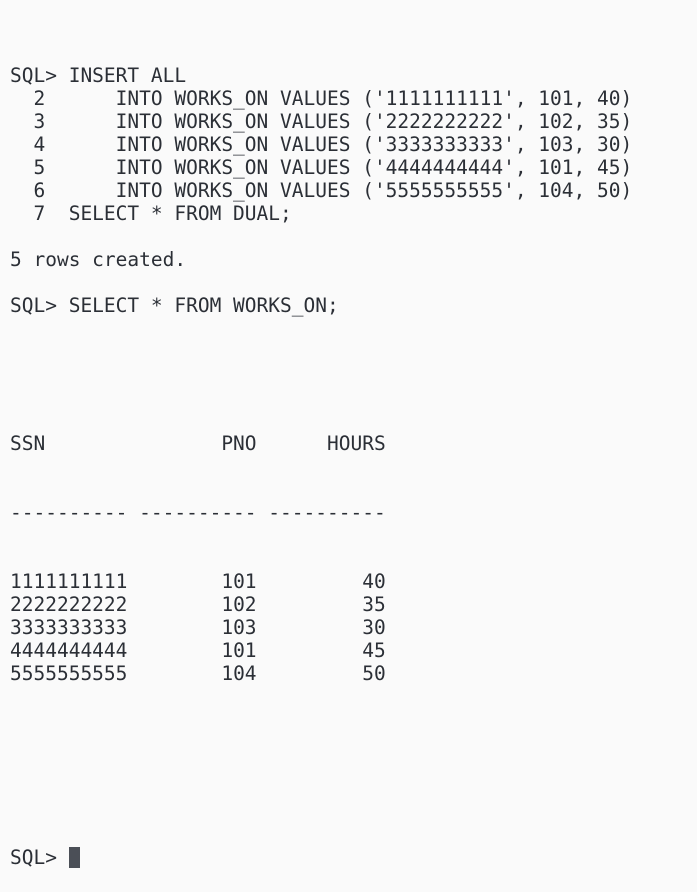 This screenshot has height=892, width=697. Describe the element at coordinates (74, 857) in the screenshot. I see `text-cursor` at that location.